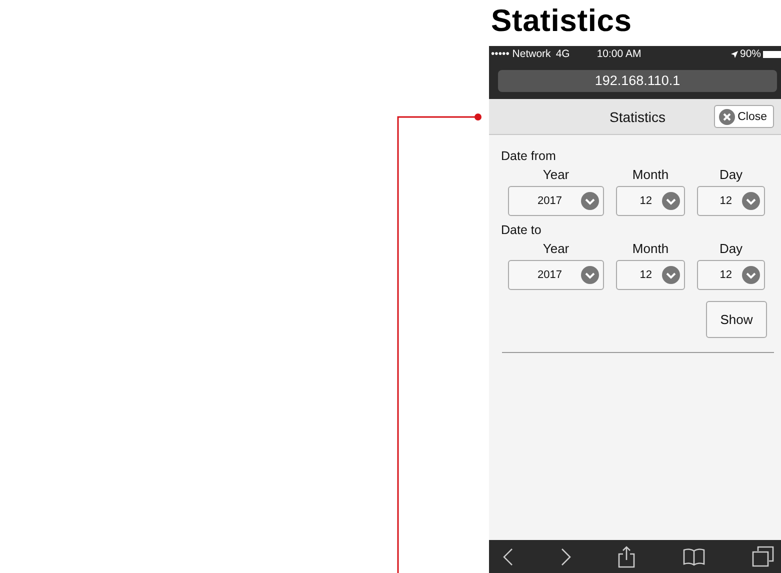 This screenshot has height=573, width=781. I want to click on page-heading: Statistics, so click(562, 21).